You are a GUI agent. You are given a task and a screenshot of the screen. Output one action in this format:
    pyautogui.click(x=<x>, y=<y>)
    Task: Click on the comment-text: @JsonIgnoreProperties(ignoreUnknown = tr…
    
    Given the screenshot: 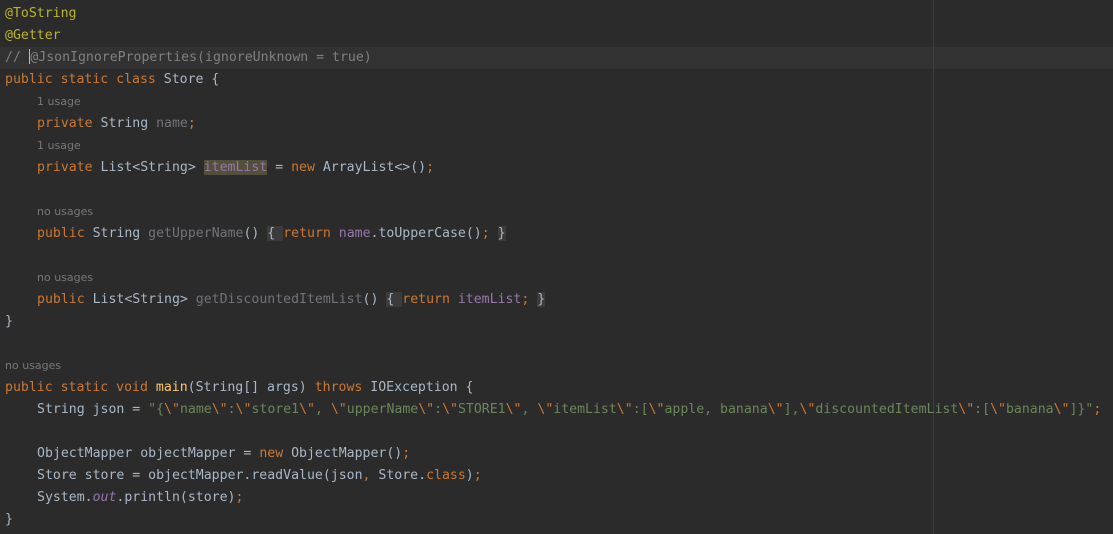 What is the action you would take?
    pyautogui.click(x=201, y=57)
    